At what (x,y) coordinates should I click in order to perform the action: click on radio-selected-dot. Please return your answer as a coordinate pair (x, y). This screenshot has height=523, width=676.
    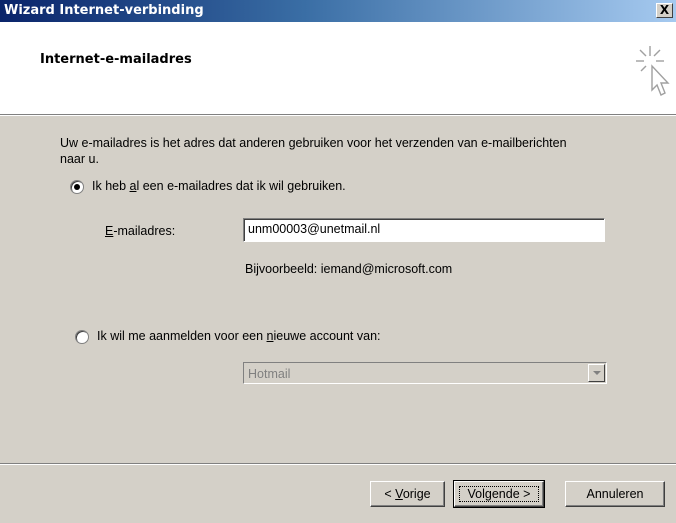
    Looking at the image, I should click on (77, 187).